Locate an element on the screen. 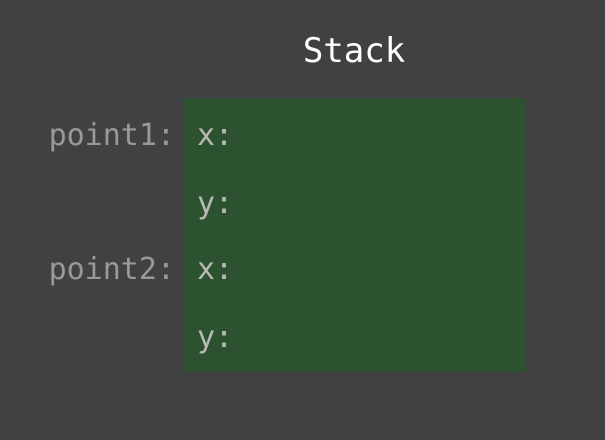  variable-label-point2: point2: is located at coordinates (111, 269).